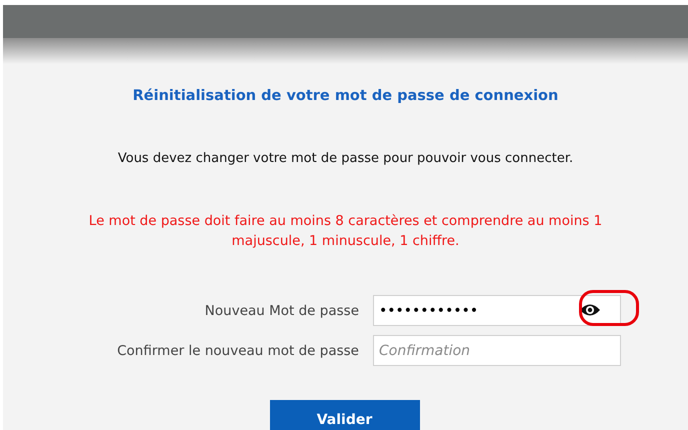 The width and height of the screenshot is (688, 430). I want to click on password-field: ••••••••••••, so click(497, 310).